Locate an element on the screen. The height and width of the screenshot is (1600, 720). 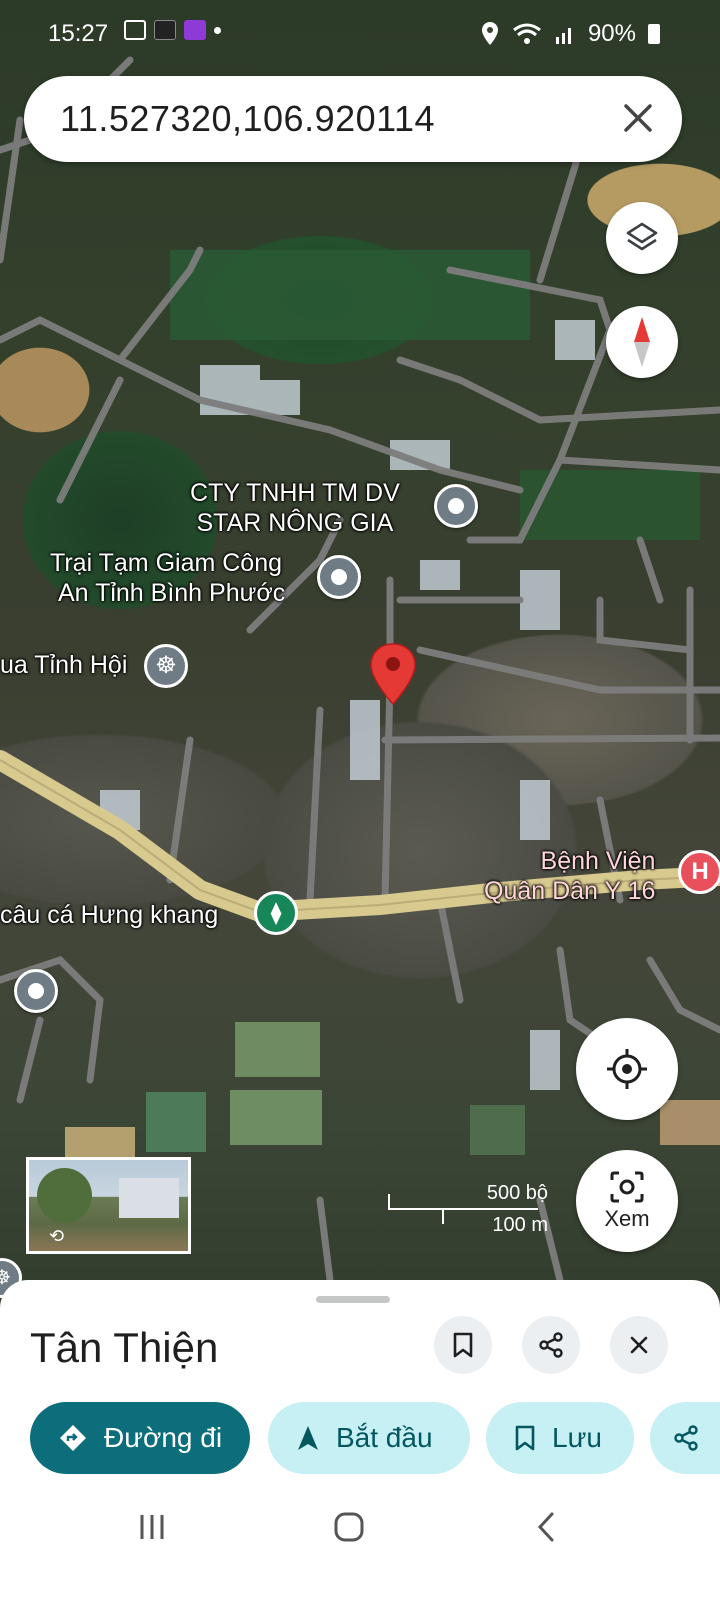
save-icon-button is located at coordinates (463, 1345).